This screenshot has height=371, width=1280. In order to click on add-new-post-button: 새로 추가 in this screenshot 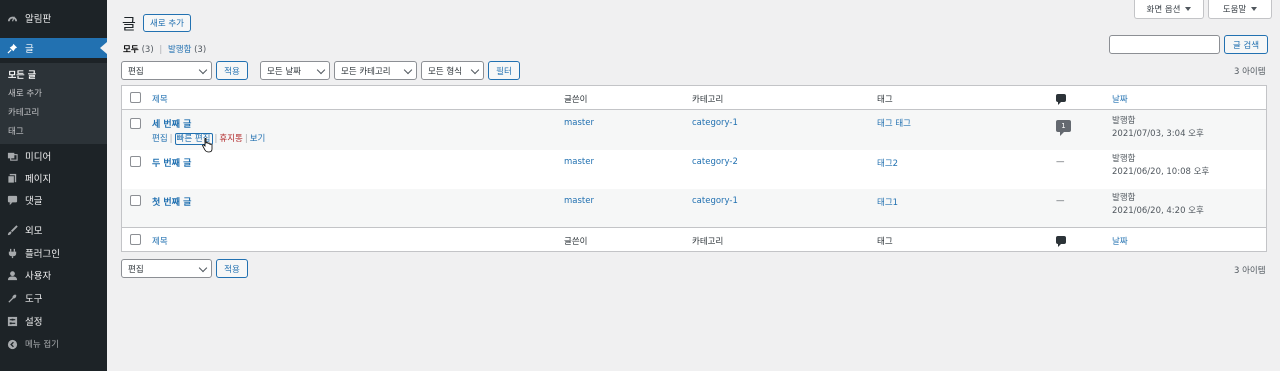, I will do `click(167, 23)`.